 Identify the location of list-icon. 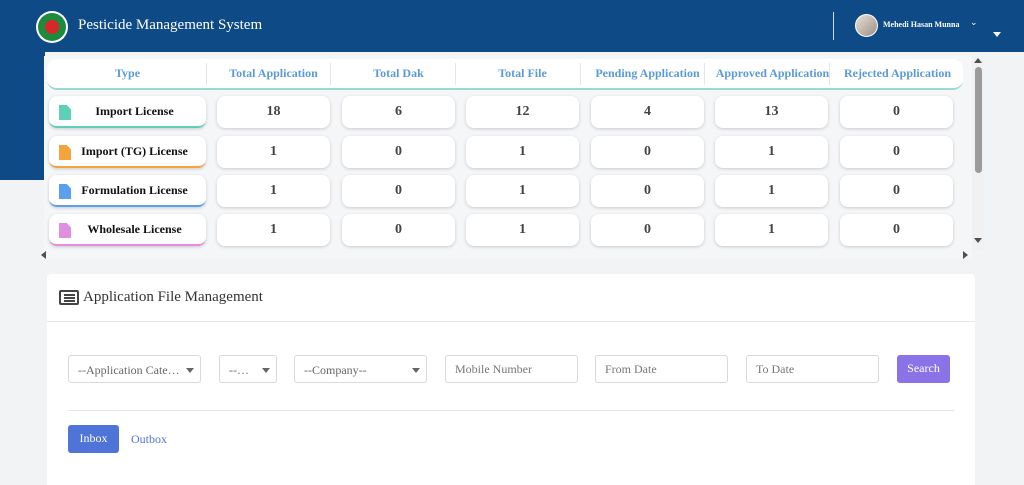
(69, 297).